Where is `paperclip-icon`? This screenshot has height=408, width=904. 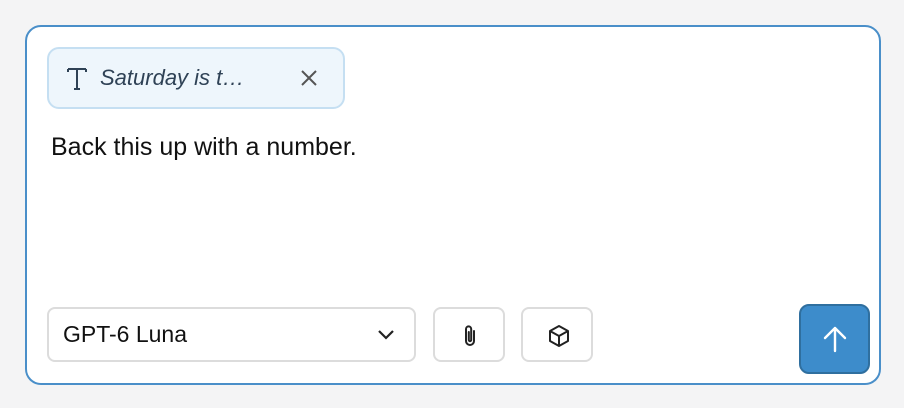 paperclip-icon is located at coordinates (470, 335).